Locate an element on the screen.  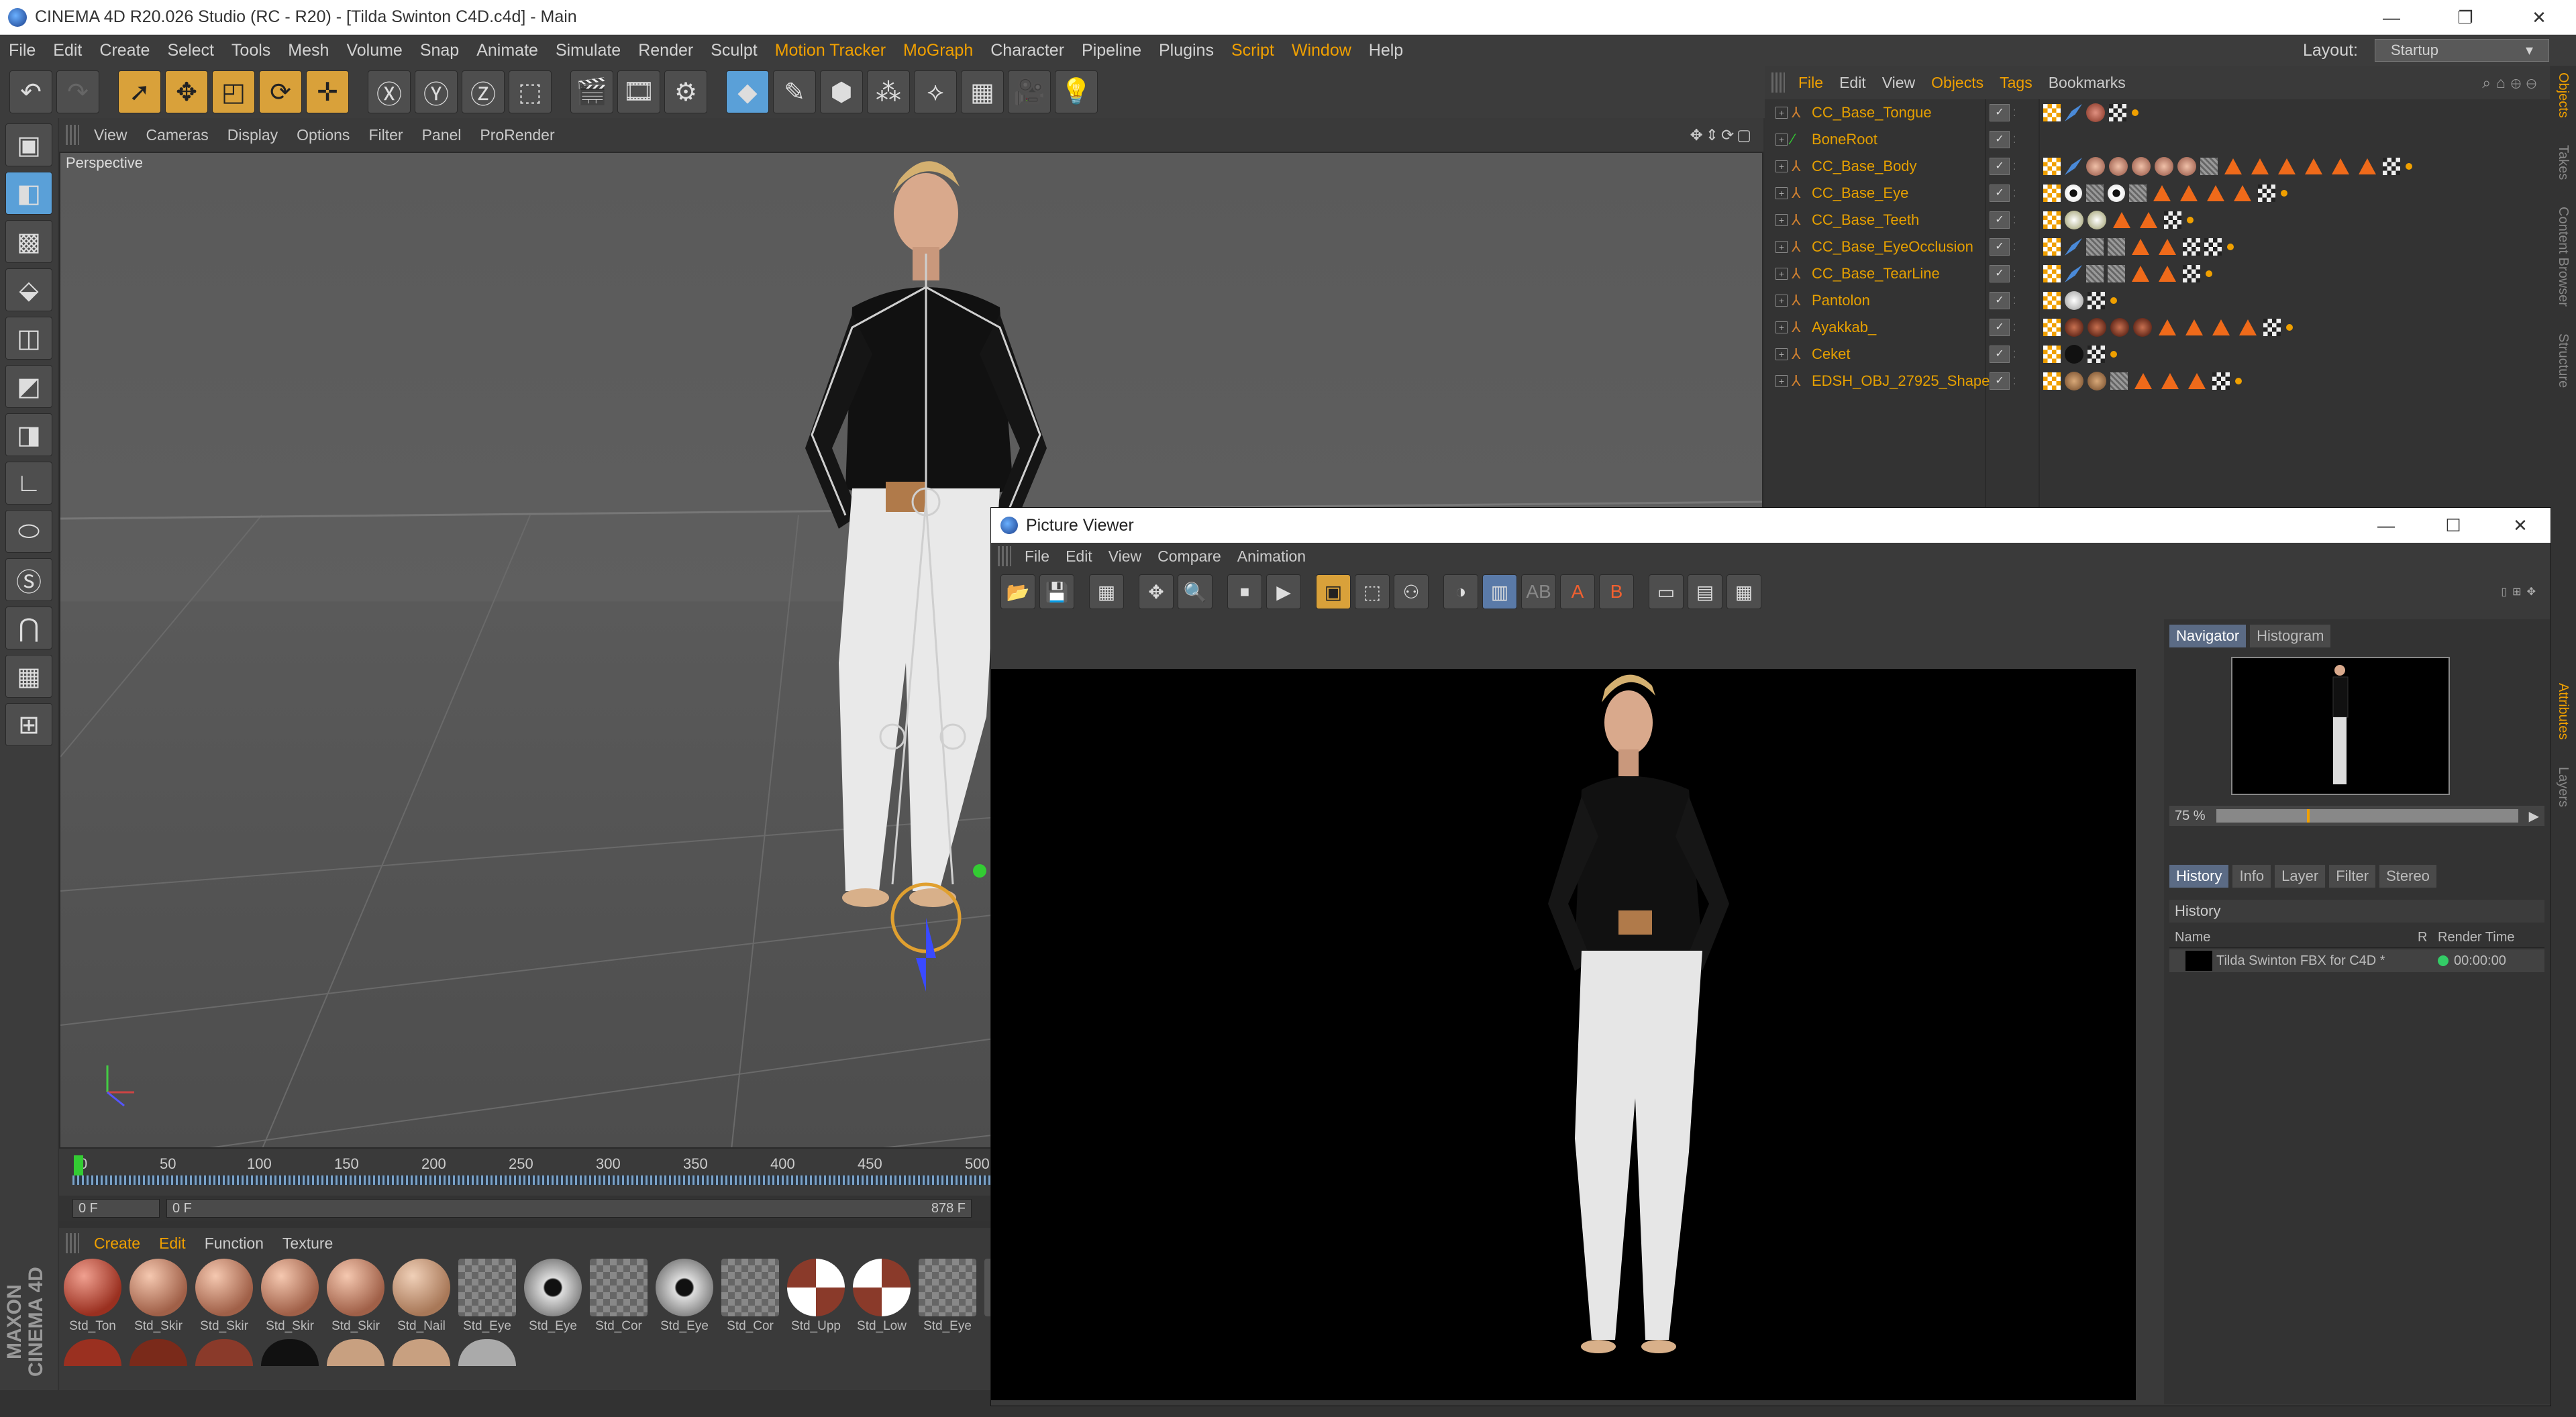
object-row: + ⁄ BoneRoot ✓ ⁚ is located at coordinates (2157, 139).